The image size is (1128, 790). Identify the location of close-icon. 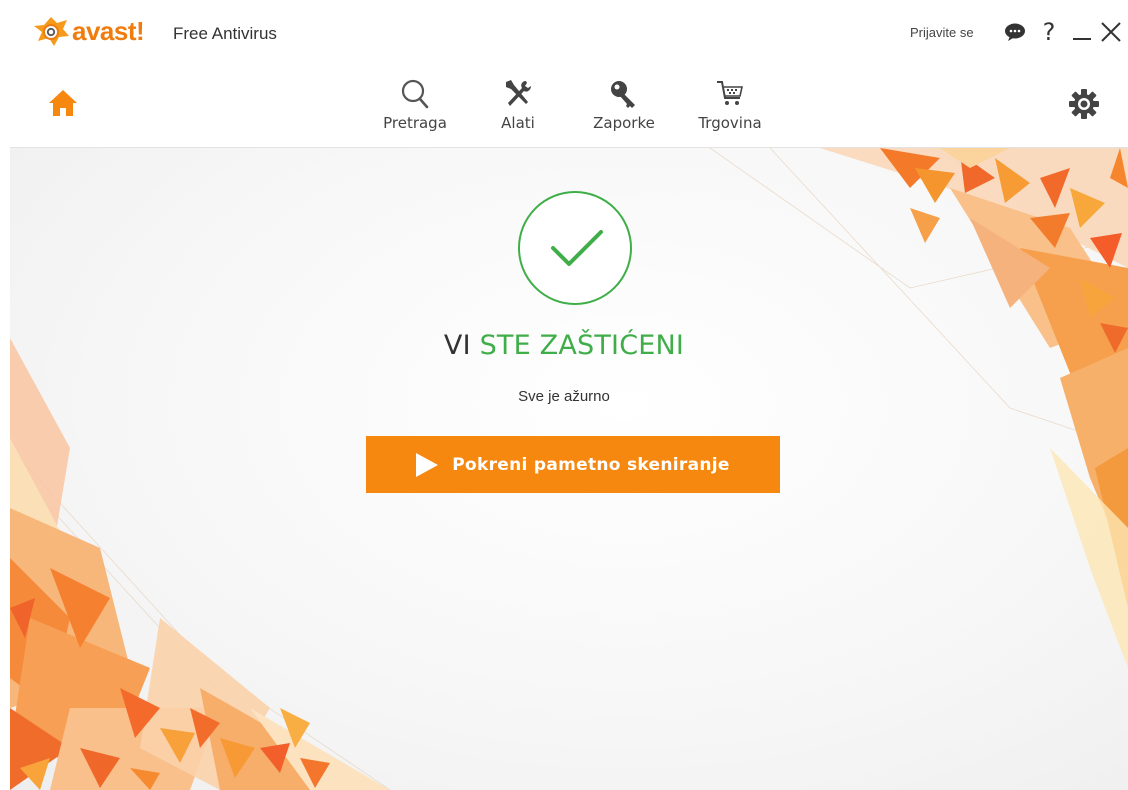
(1111, 32).